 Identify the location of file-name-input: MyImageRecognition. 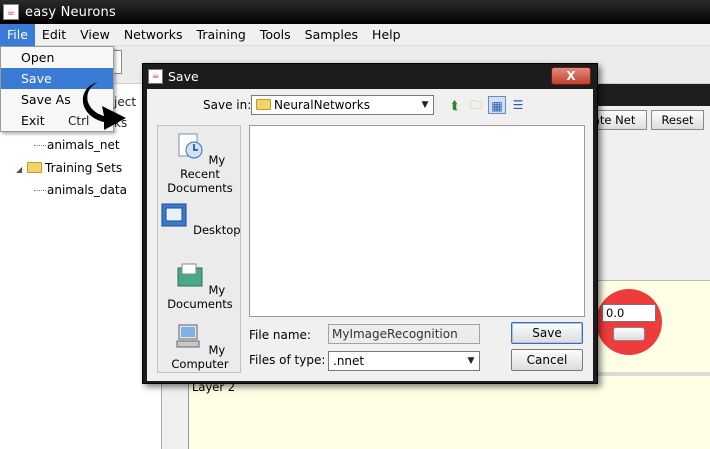
(404, 334).